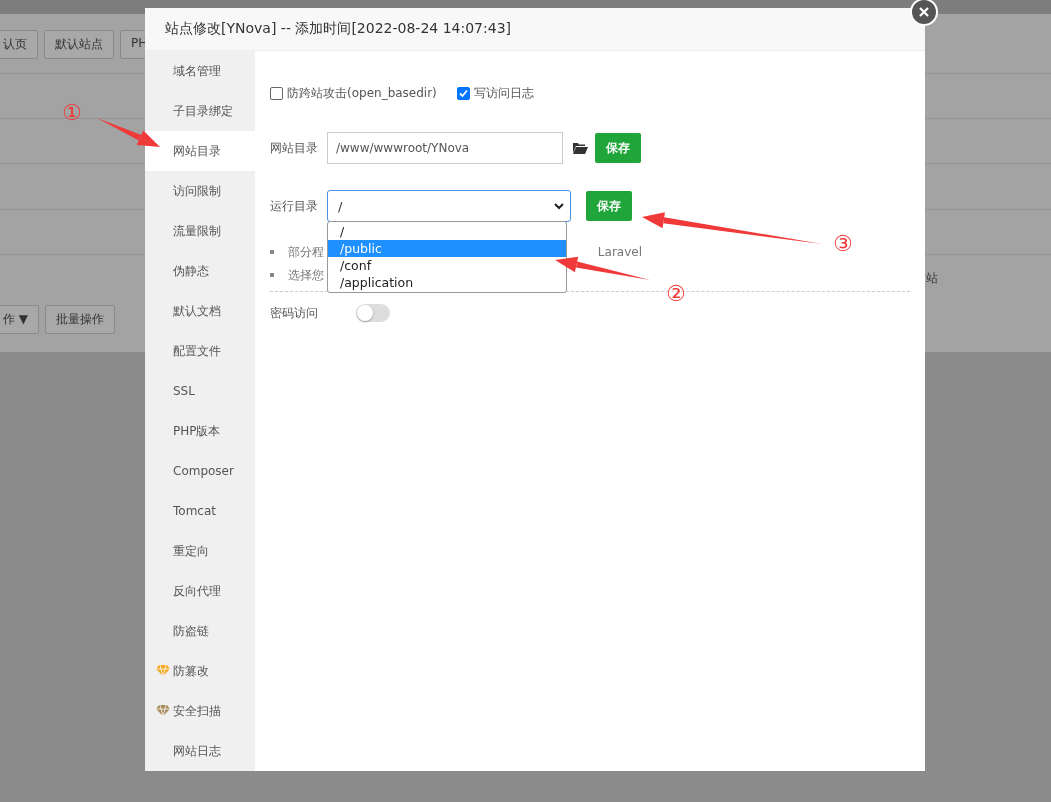 The width and height of the screenshot is (1051, 802). What do you see at coordinates (447, 231) in the screenshot?
I see `dropdown-option: /` at bounding box center [447, 231].